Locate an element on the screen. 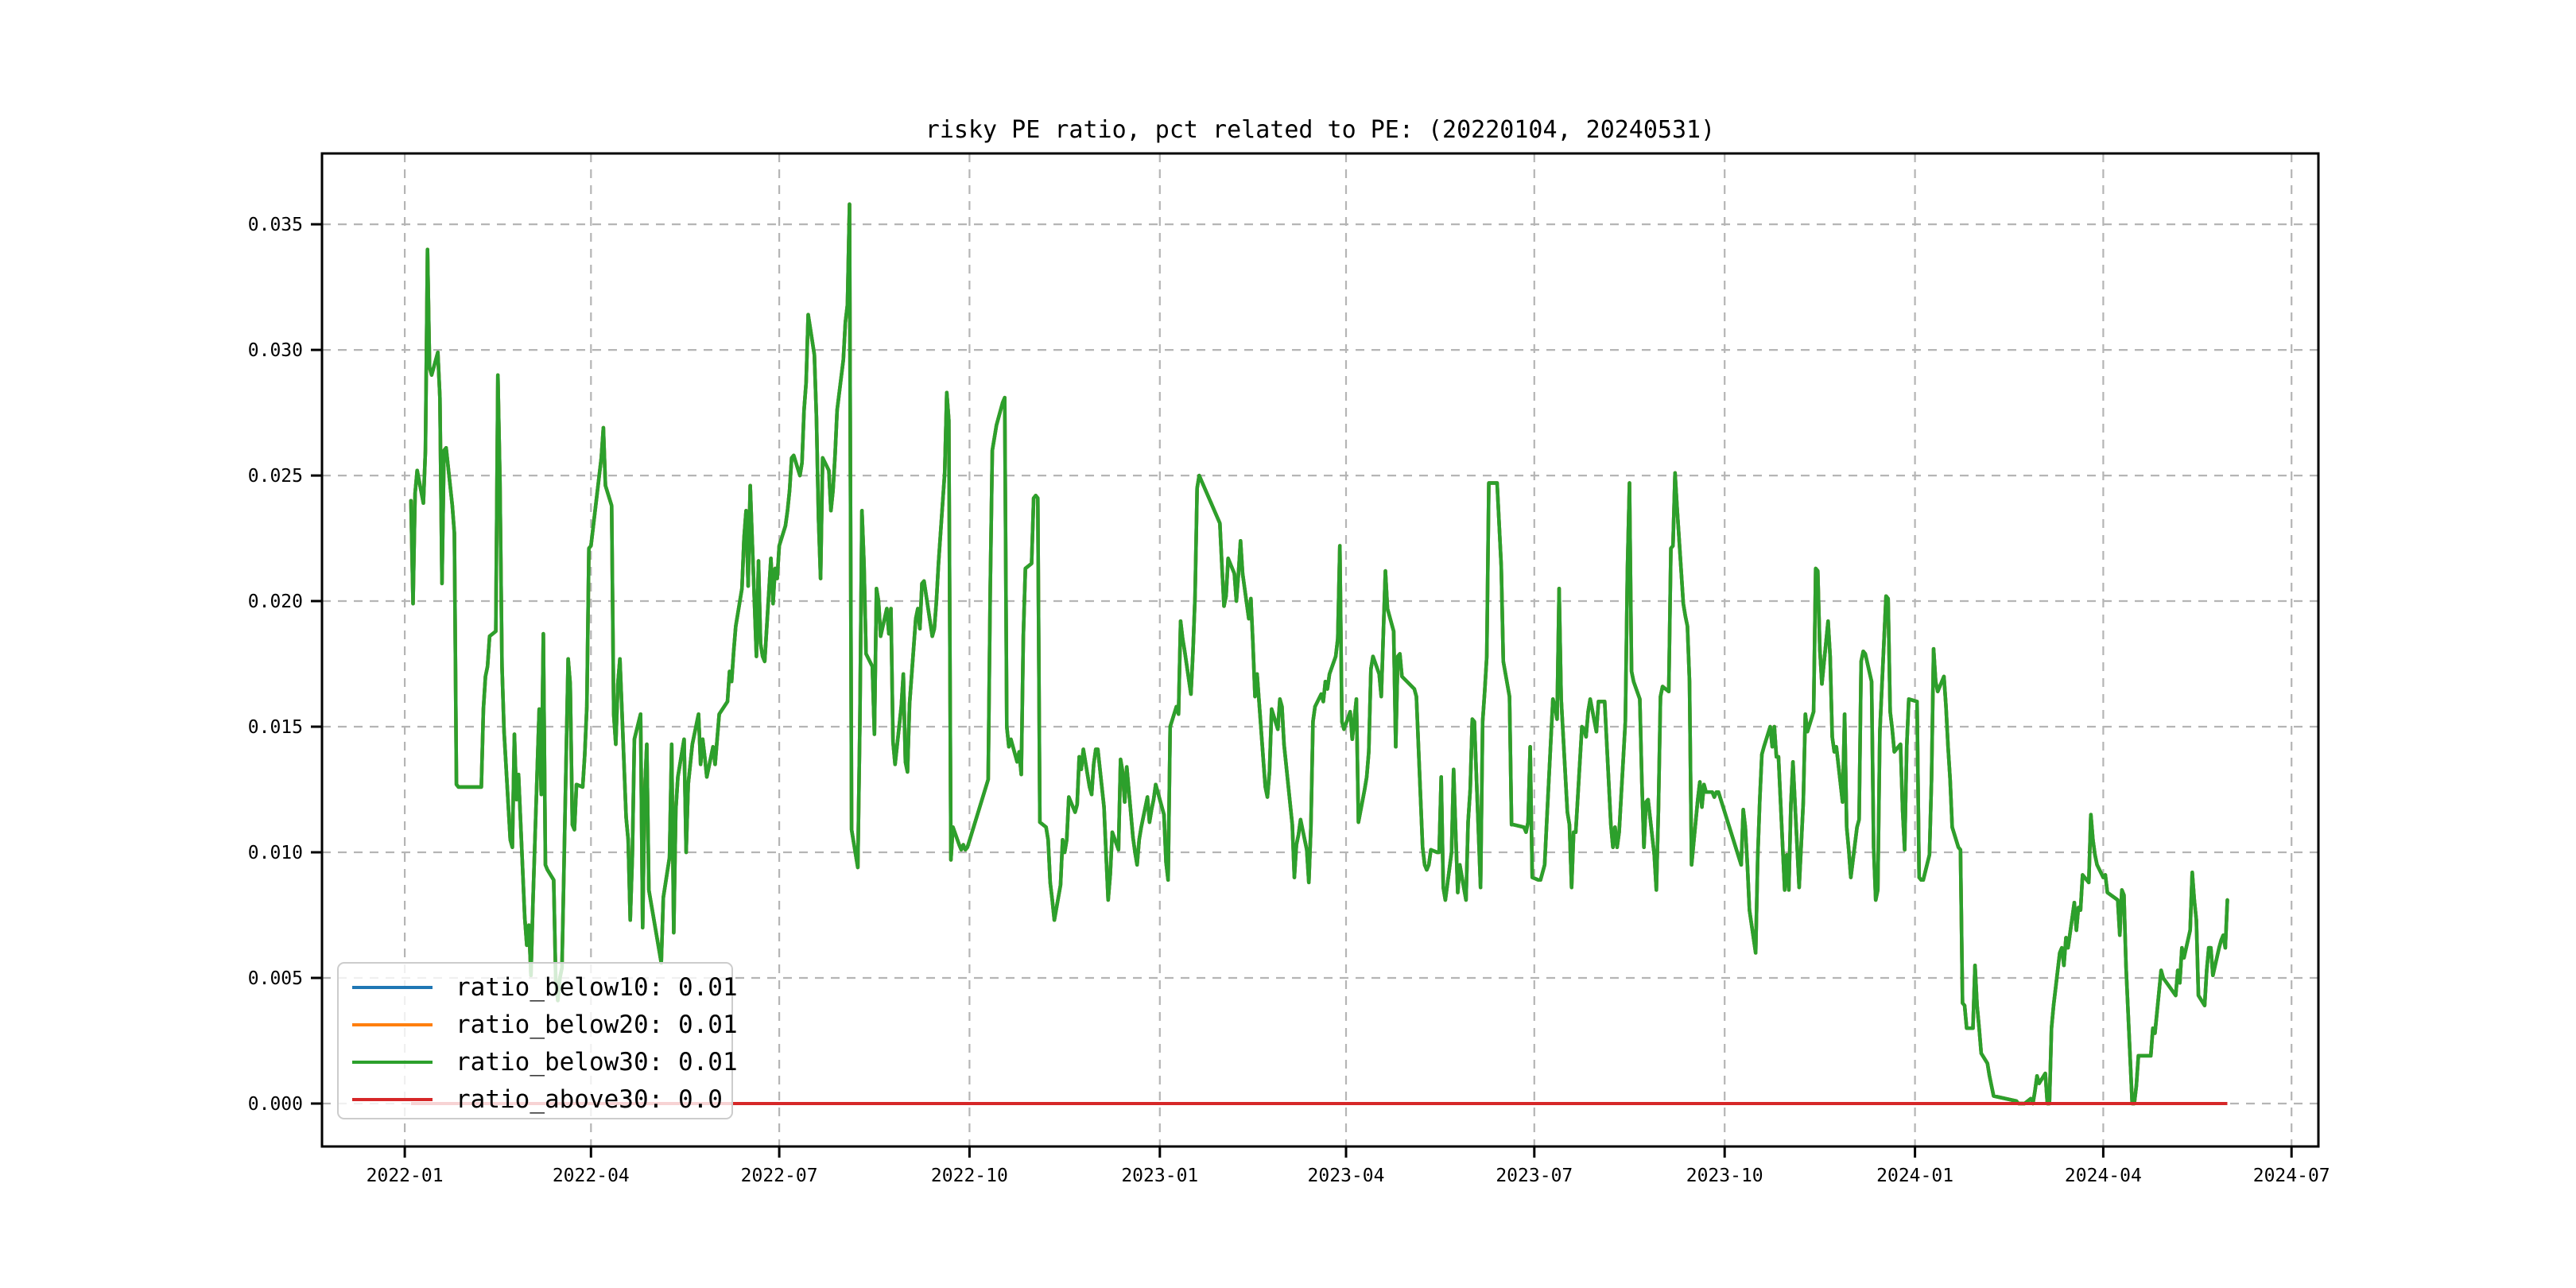  x-tick-label: 2022-04 is located at coordinates (591, 1176).